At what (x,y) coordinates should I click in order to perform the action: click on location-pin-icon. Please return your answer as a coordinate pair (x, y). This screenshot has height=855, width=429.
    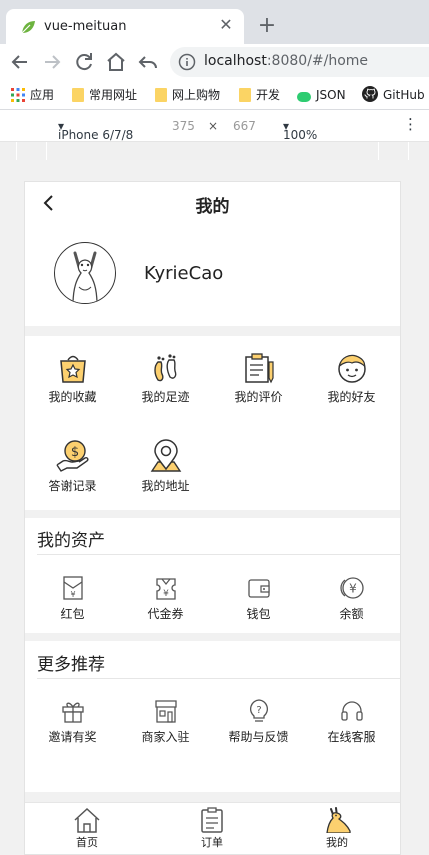
    Looking at the image, I should click on (165, 455).